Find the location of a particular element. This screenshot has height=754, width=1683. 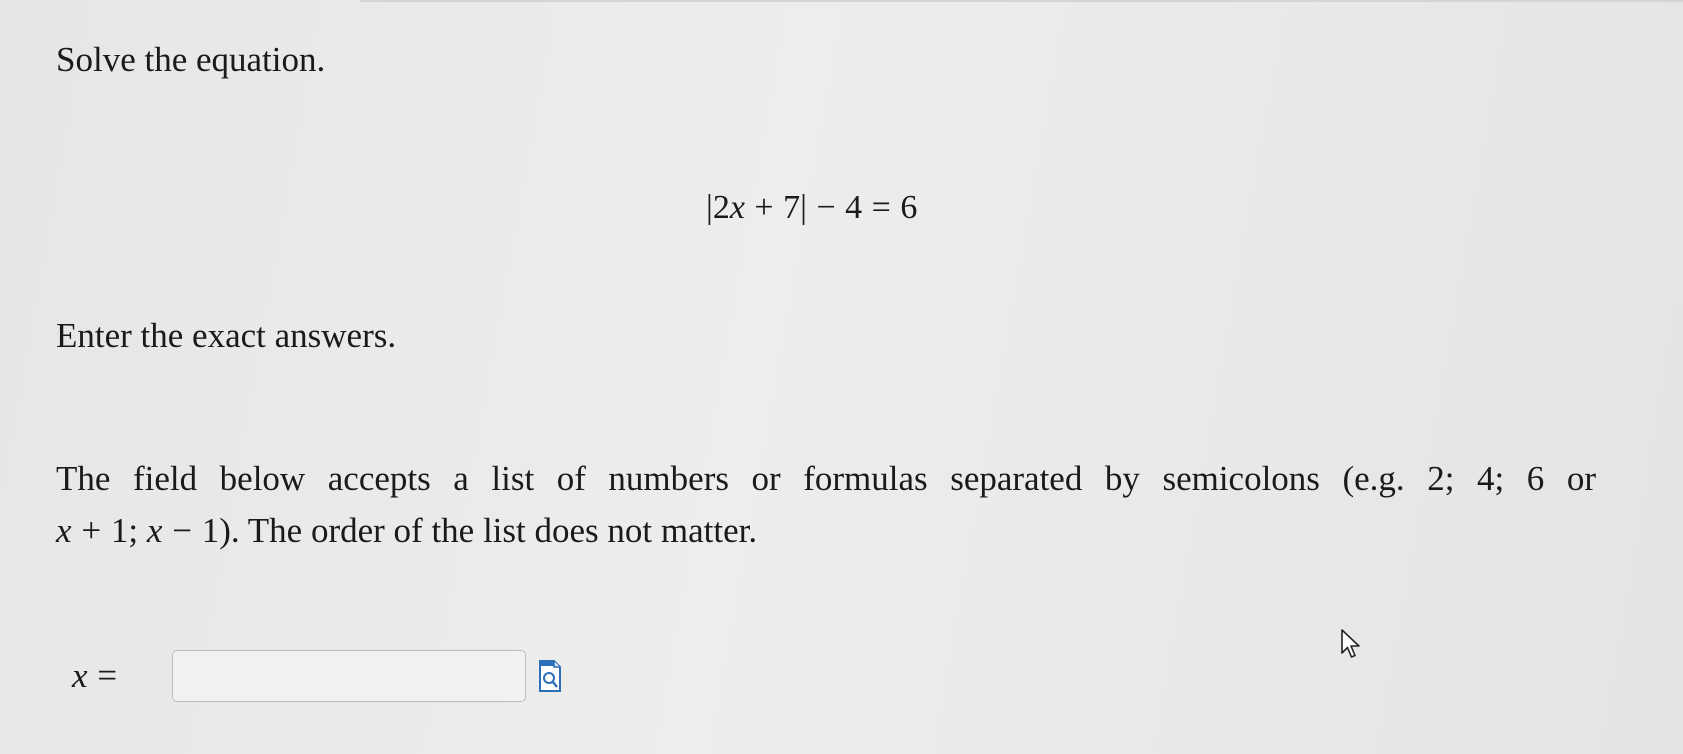

eq-minus: − is located at coordinates (826, 207).